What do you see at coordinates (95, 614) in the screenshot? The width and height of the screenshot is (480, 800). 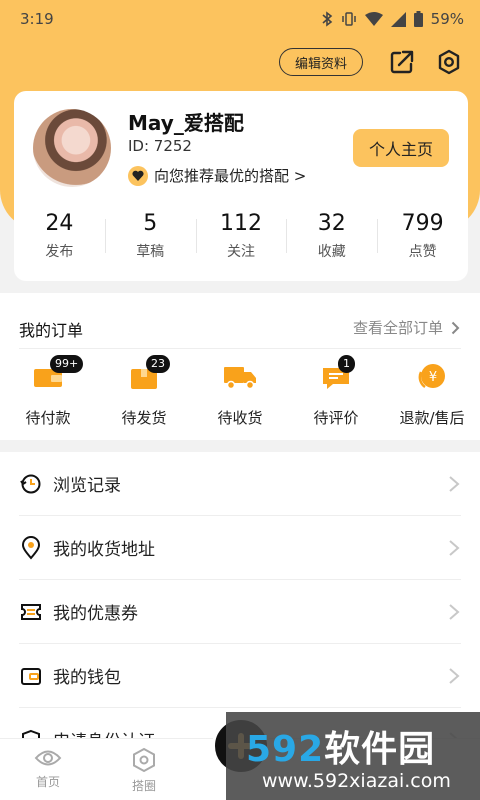 I see `menu-label: 我的优惠券` at bounding box center [95, 614].